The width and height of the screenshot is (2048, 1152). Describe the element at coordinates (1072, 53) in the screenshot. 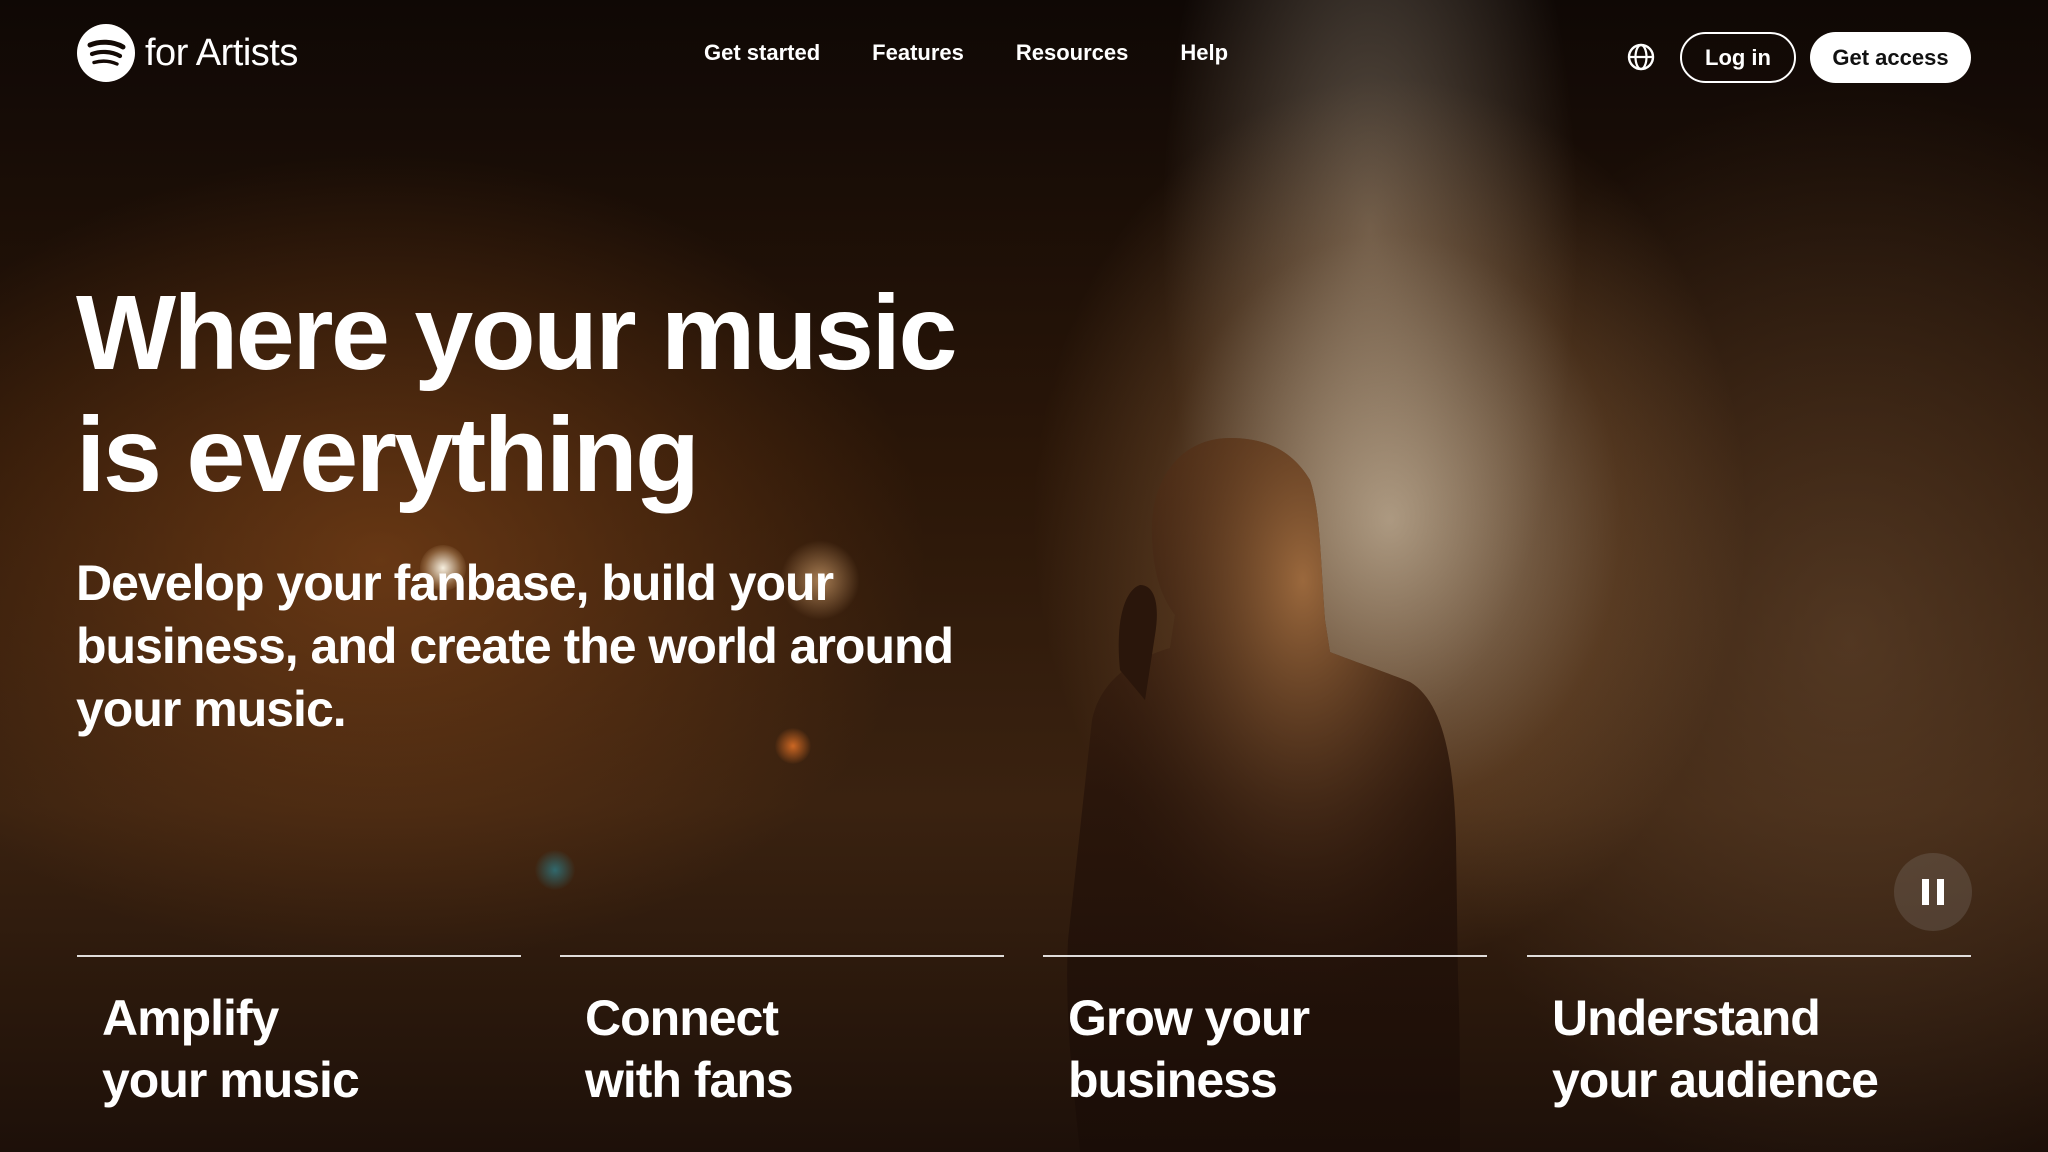

I see `nav-item-resources: Resources` at that location.